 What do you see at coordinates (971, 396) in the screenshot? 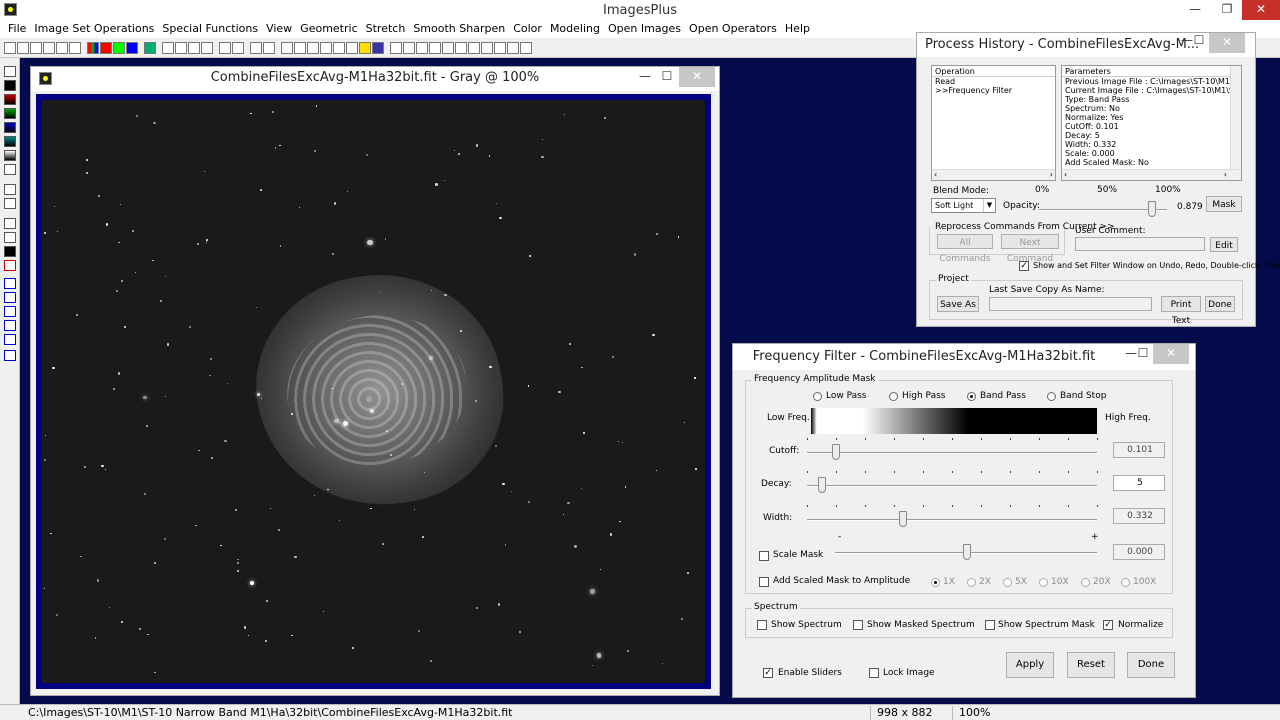
I see `band-pass-radio` at bounding box center [971, 396].